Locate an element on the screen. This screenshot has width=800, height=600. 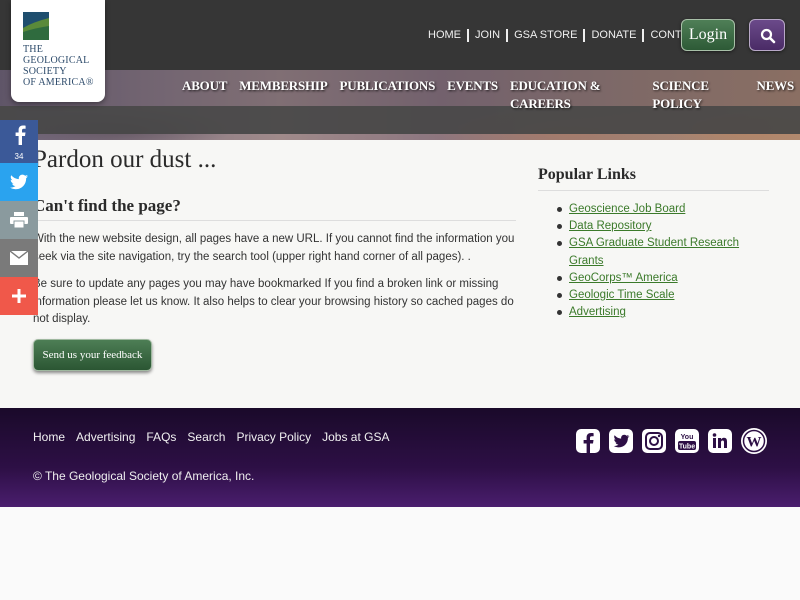
gsa-logo-mark-icon is located at coordinates (36, 26).